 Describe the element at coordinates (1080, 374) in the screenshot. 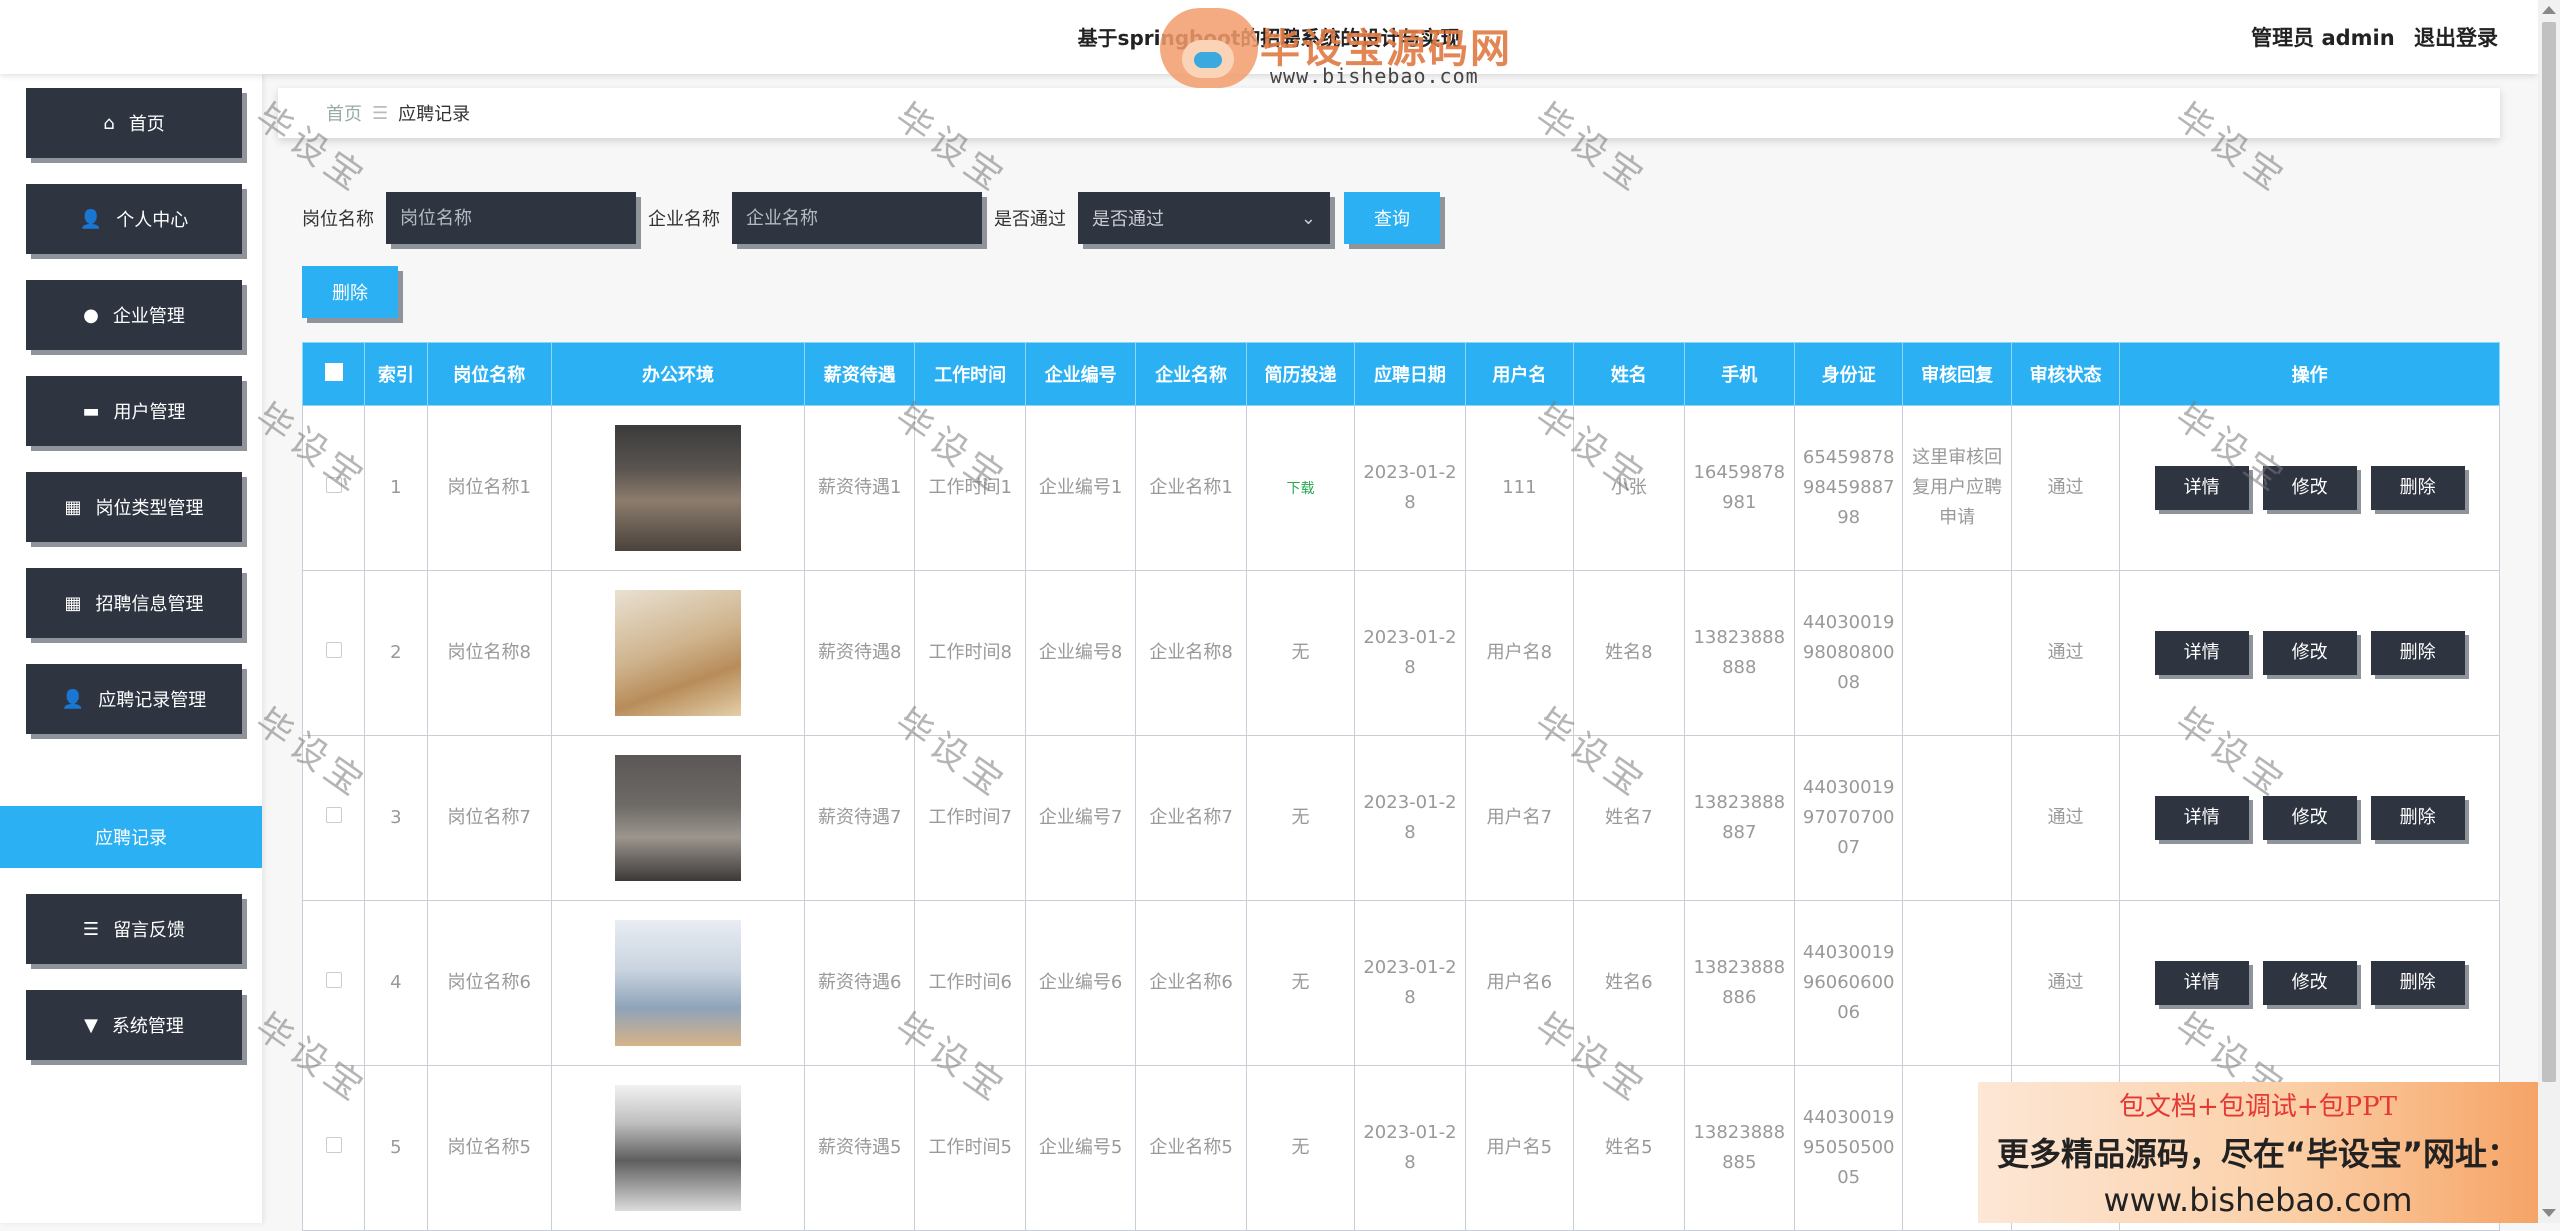

I see `column-header: 企业编号` at that location.